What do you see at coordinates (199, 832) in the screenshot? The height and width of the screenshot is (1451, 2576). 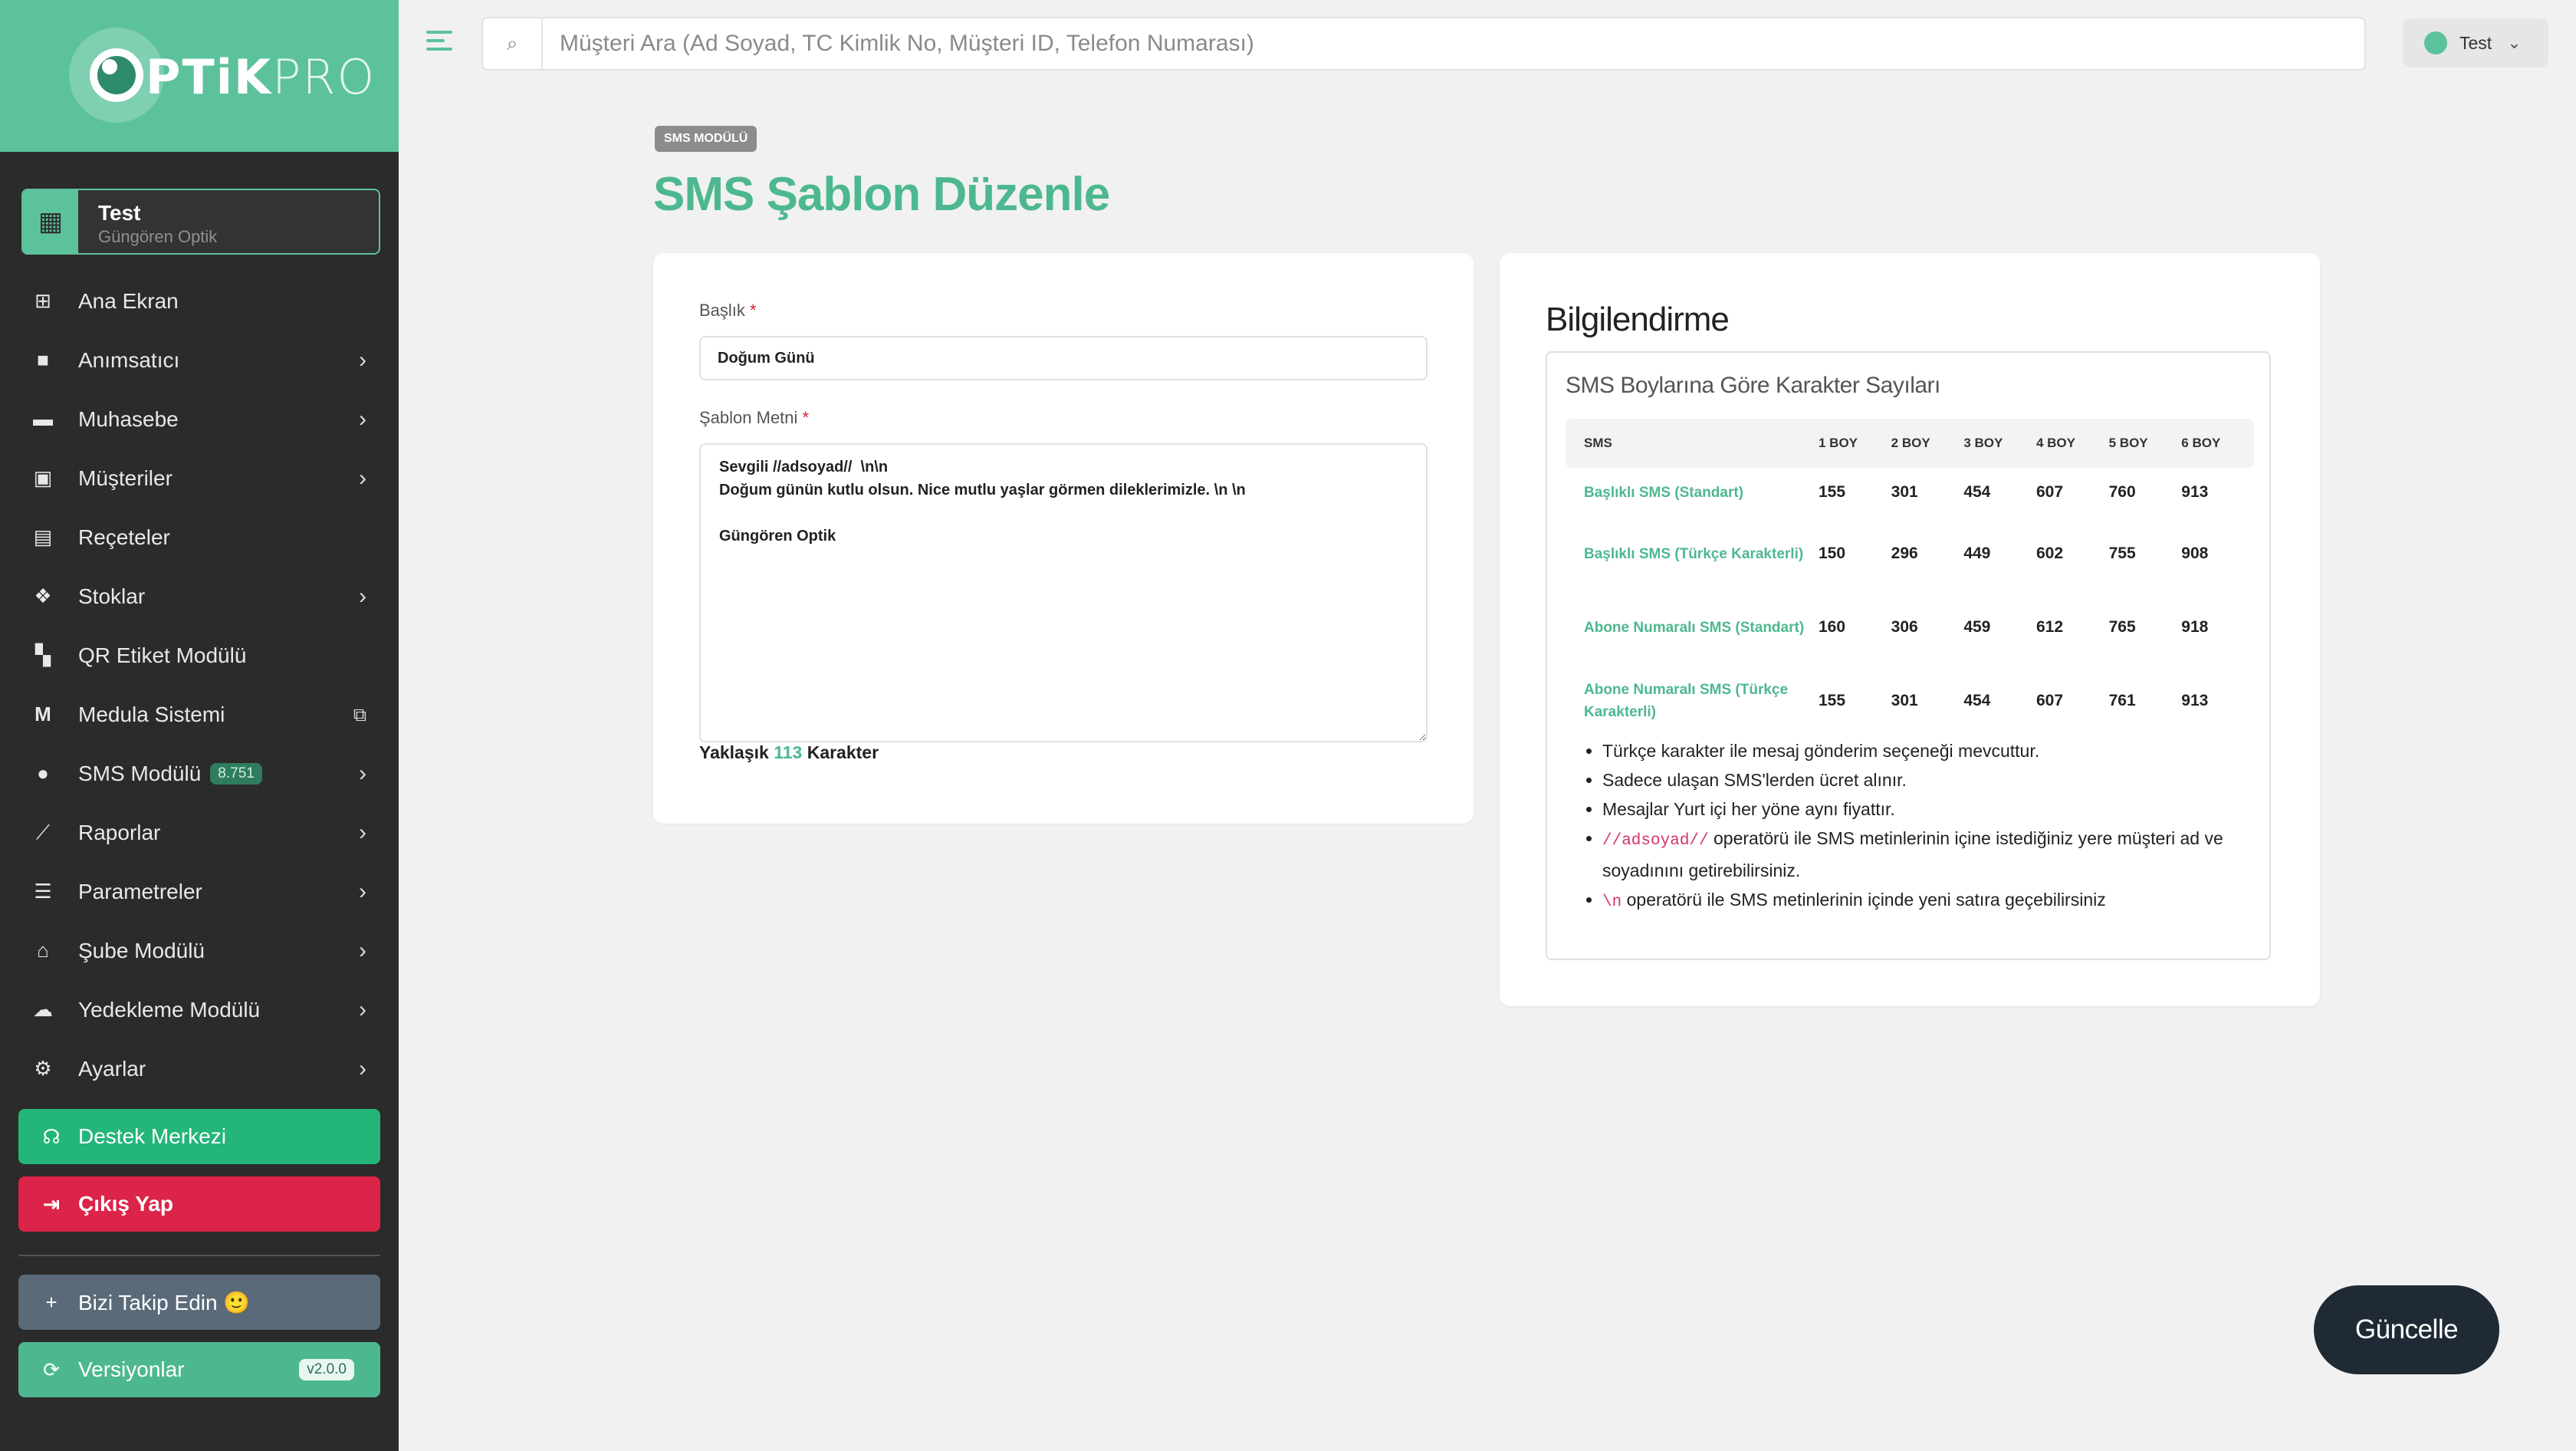 I see `sidebar-item-raporlar: ⟋ Raporlar ›` at bounding box center [199, 832].